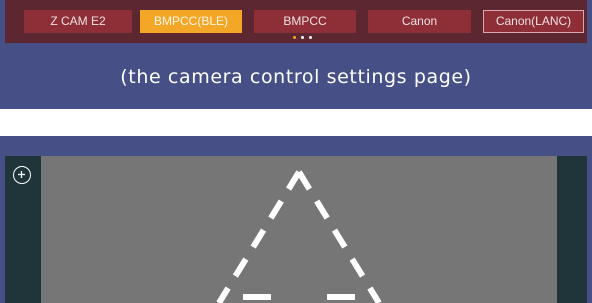 The height and width of the screenshot is (303, 592). What do you see at coordinates (191, 21) in the screenshot?
I see `camera-button-bmpcc-ble: BMPCC(BLE)` at bounding box center [191, 21].